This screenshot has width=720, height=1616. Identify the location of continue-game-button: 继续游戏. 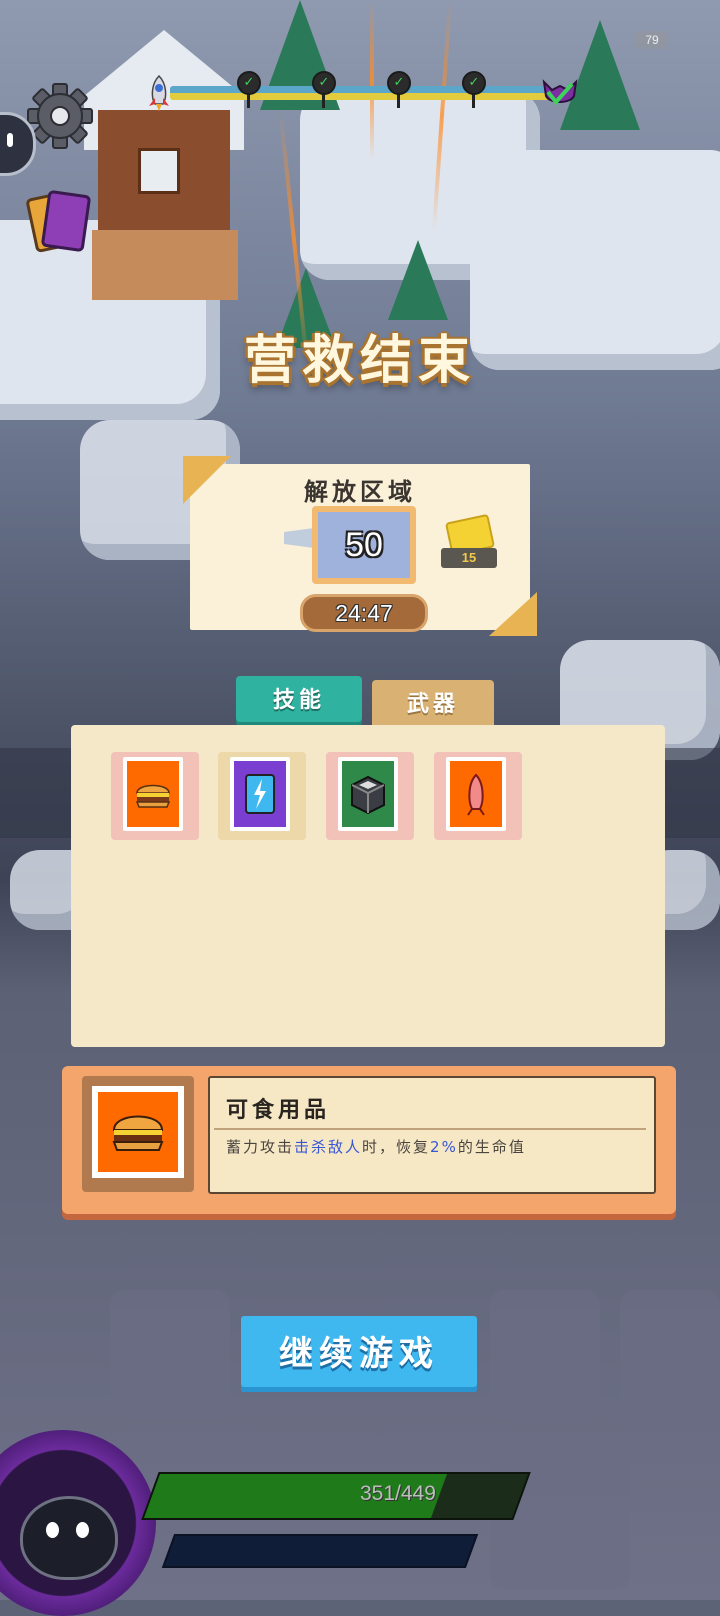
(359, 1354).